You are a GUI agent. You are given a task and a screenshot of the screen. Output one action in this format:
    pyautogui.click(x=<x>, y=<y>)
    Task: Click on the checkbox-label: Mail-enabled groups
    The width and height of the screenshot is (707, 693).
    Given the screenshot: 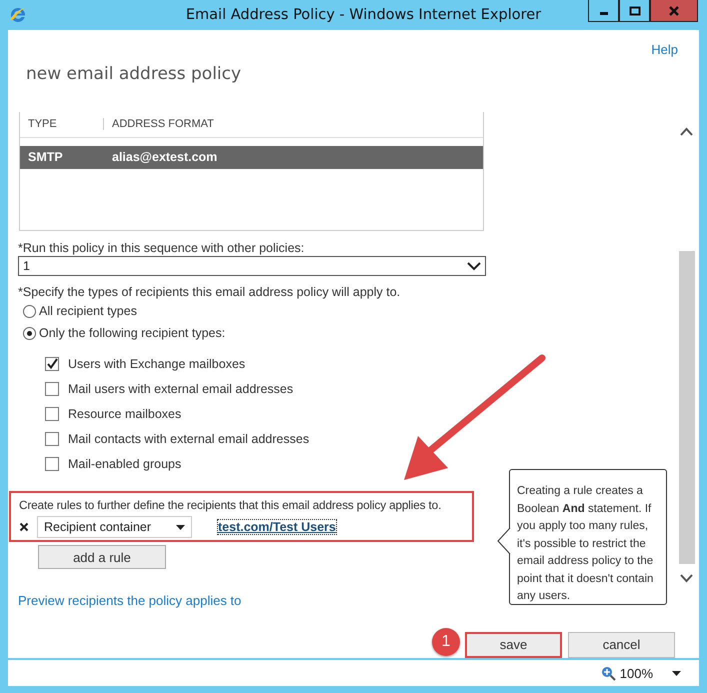 What is the action you would take?
    pyautogui.click(x=125, y=463)
    